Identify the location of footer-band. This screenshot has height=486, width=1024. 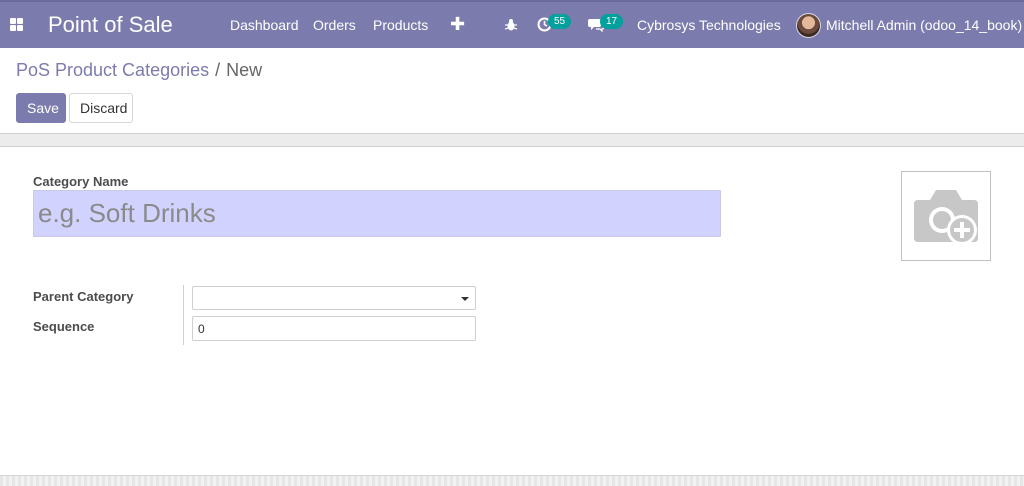
(512, 480).